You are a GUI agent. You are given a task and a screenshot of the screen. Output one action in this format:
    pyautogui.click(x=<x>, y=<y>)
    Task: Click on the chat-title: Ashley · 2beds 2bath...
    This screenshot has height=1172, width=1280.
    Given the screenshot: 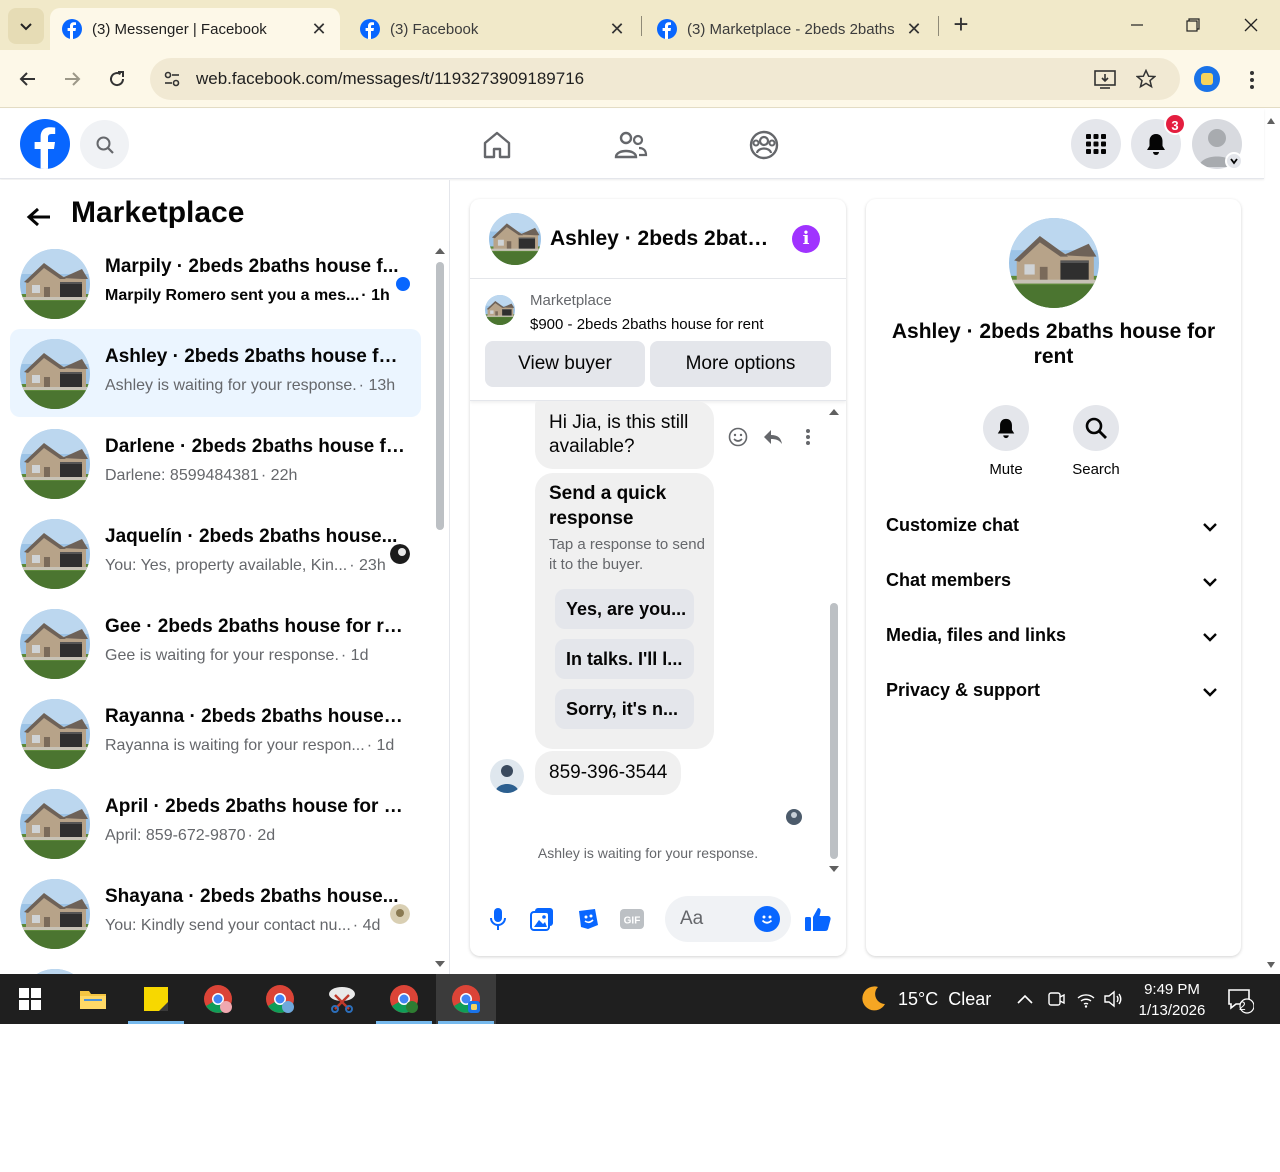 What is the action you would take?
    pyautogui.click(x=660, y=239)
    